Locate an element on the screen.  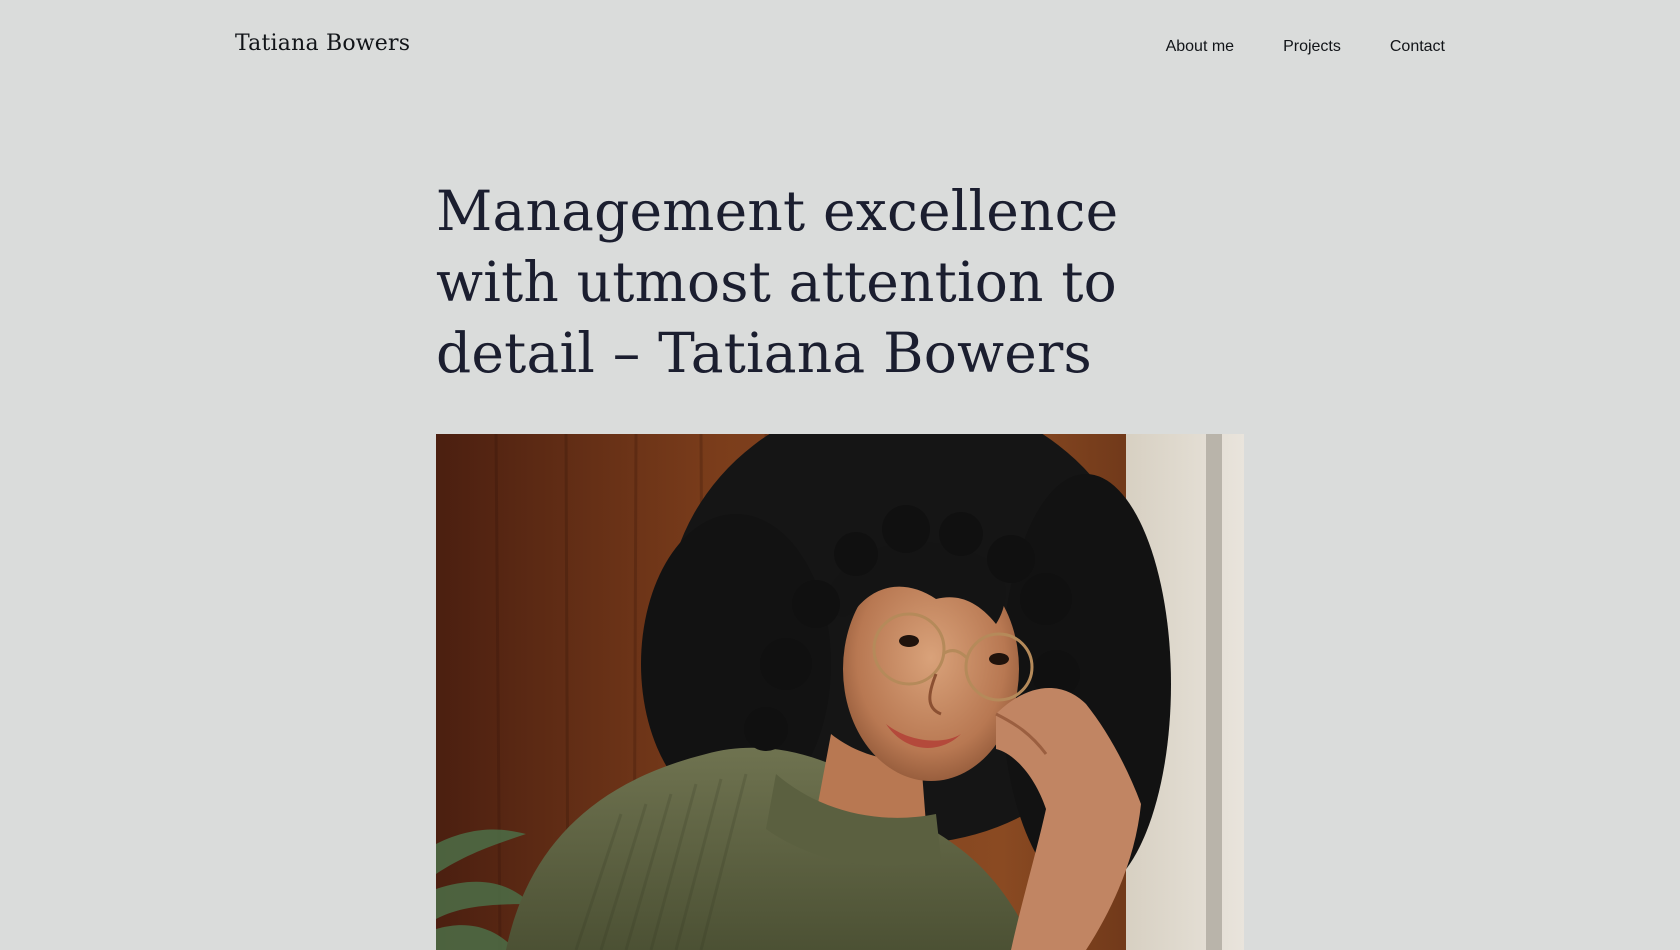
site-title-link: Tatiana Bowers is located at coordinates (322, 43).